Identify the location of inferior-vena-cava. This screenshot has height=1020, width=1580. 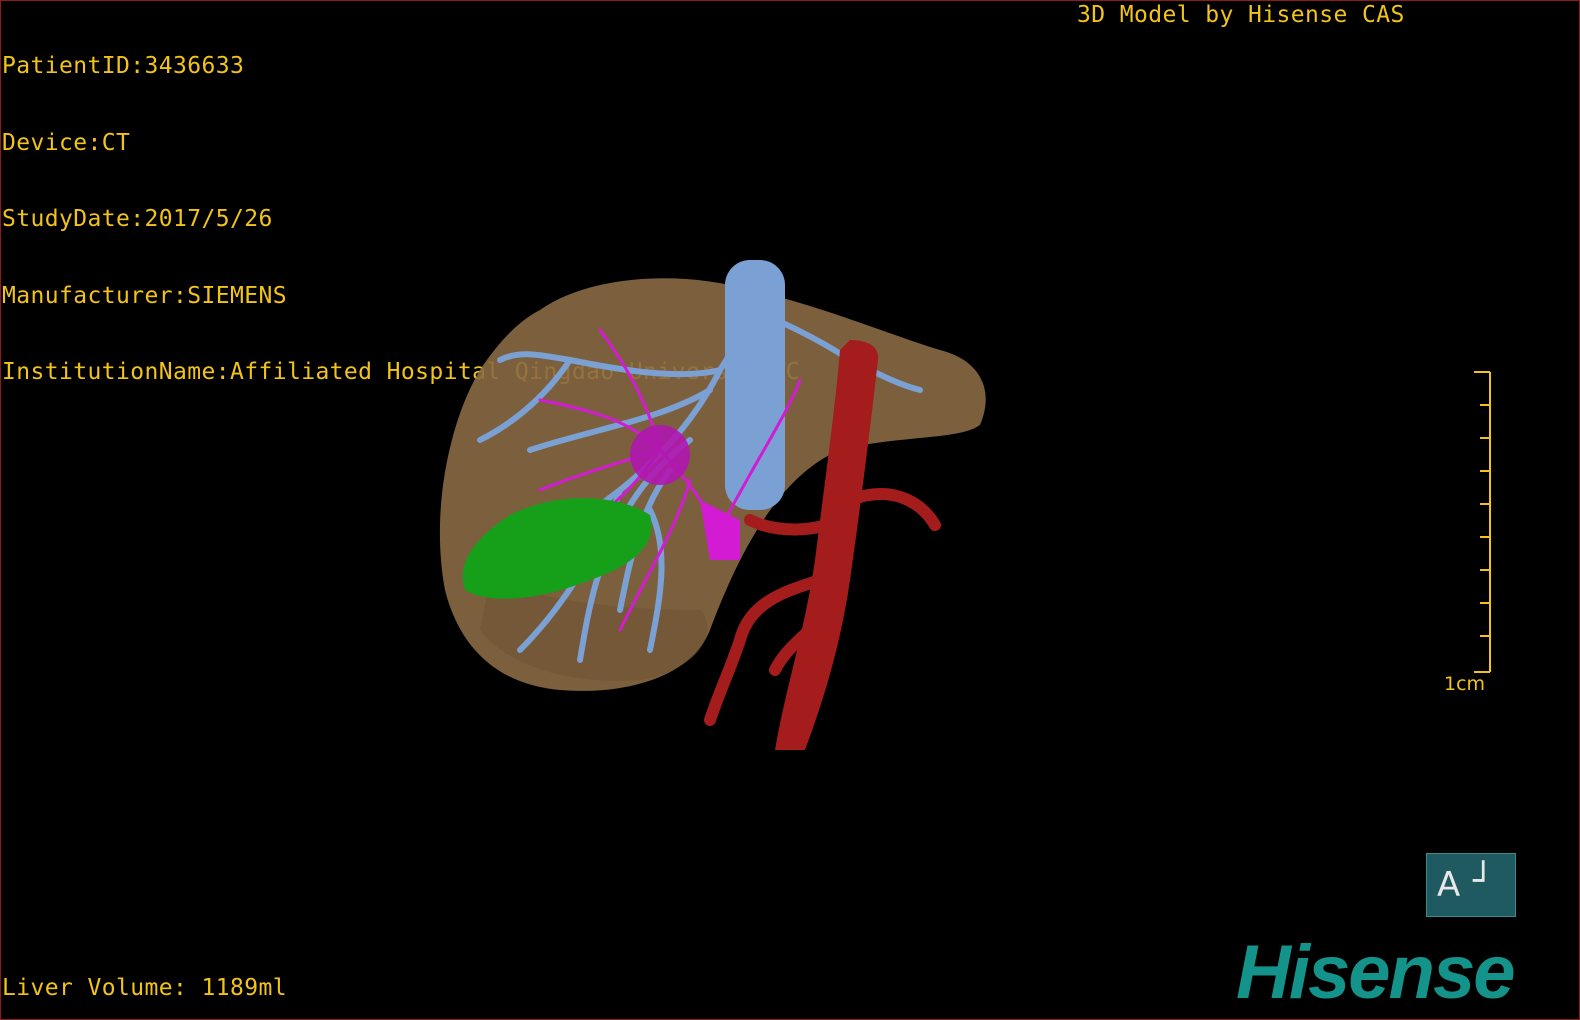
(755, 385).